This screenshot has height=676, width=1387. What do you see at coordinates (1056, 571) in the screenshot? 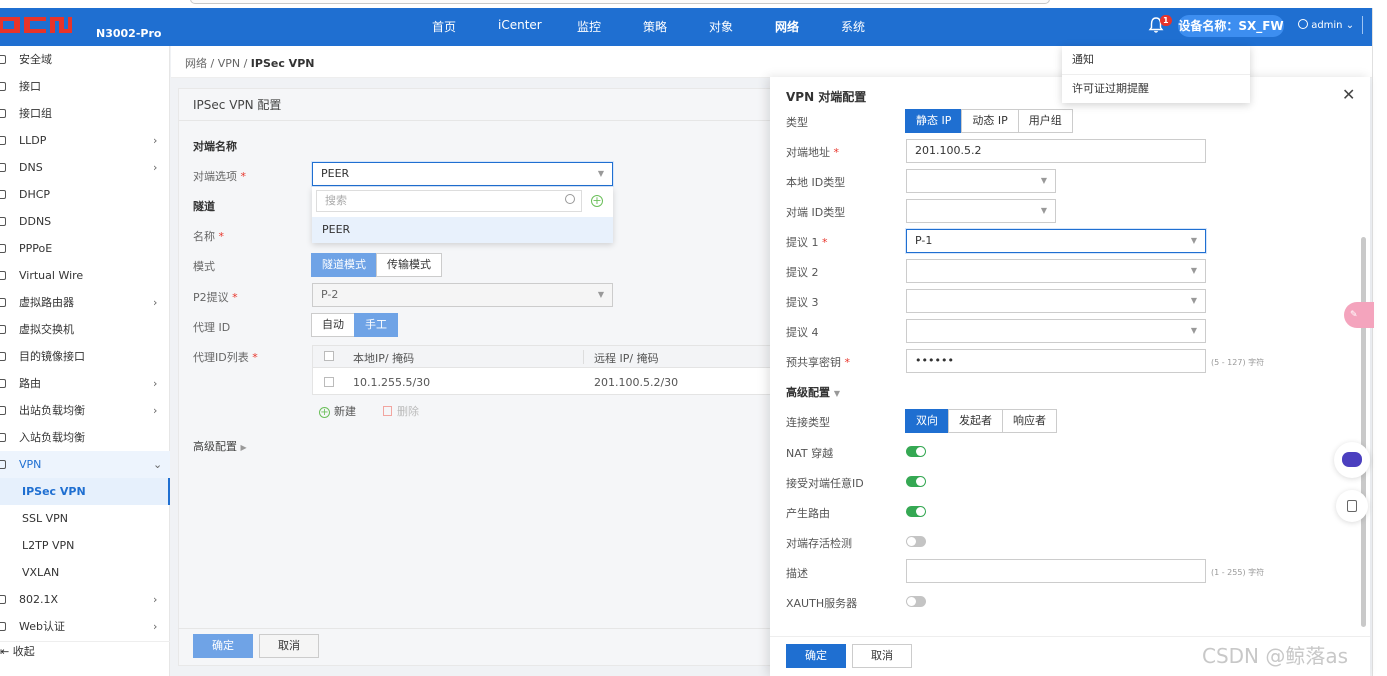
I see `description-input` at bounding box center [1056, 571].